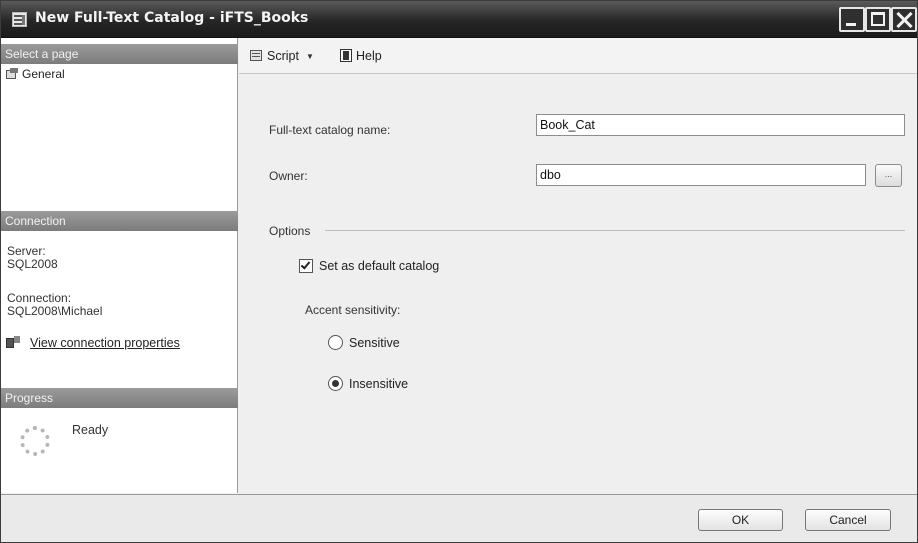 The height and width of the screenshot is (543, 918). I want to click on progress-status: Ready, so click(90, 430).